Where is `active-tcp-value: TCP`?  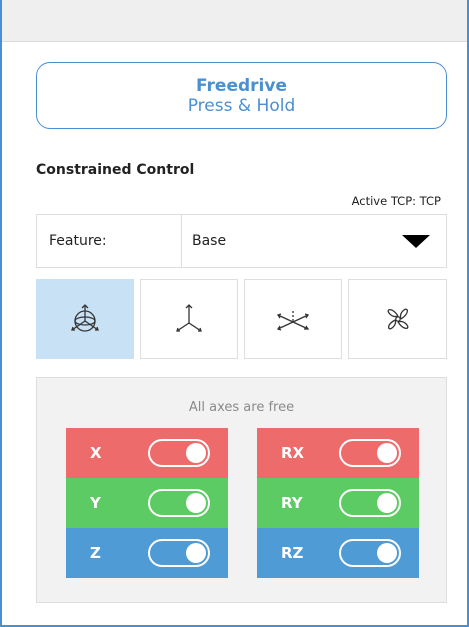 active-tcp-value: TCP is located at coordinates (430, 201).